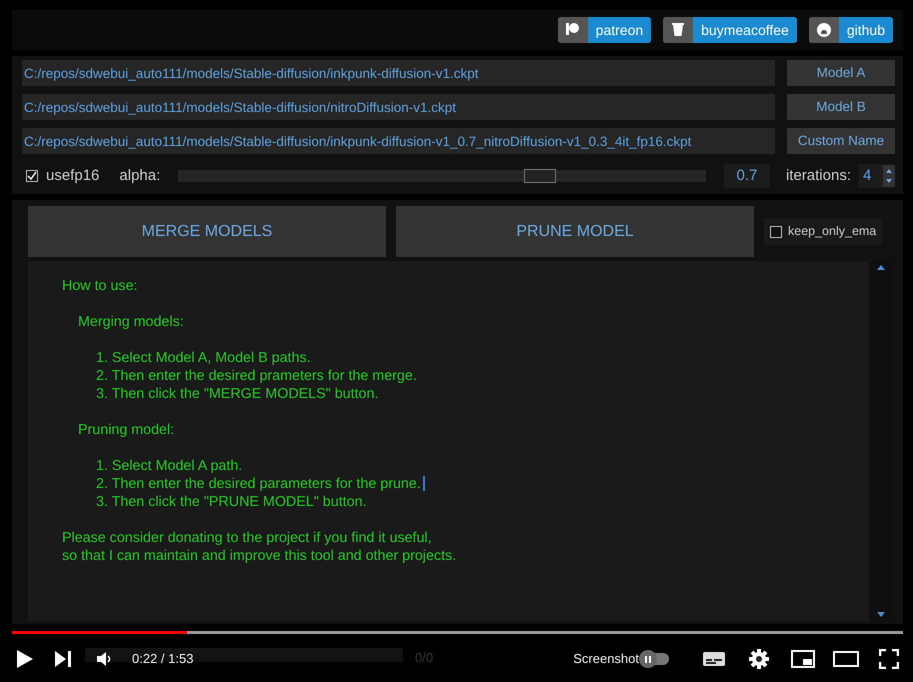  I want to click on checkbox-label: keep_only_ema, so click(832, 231).